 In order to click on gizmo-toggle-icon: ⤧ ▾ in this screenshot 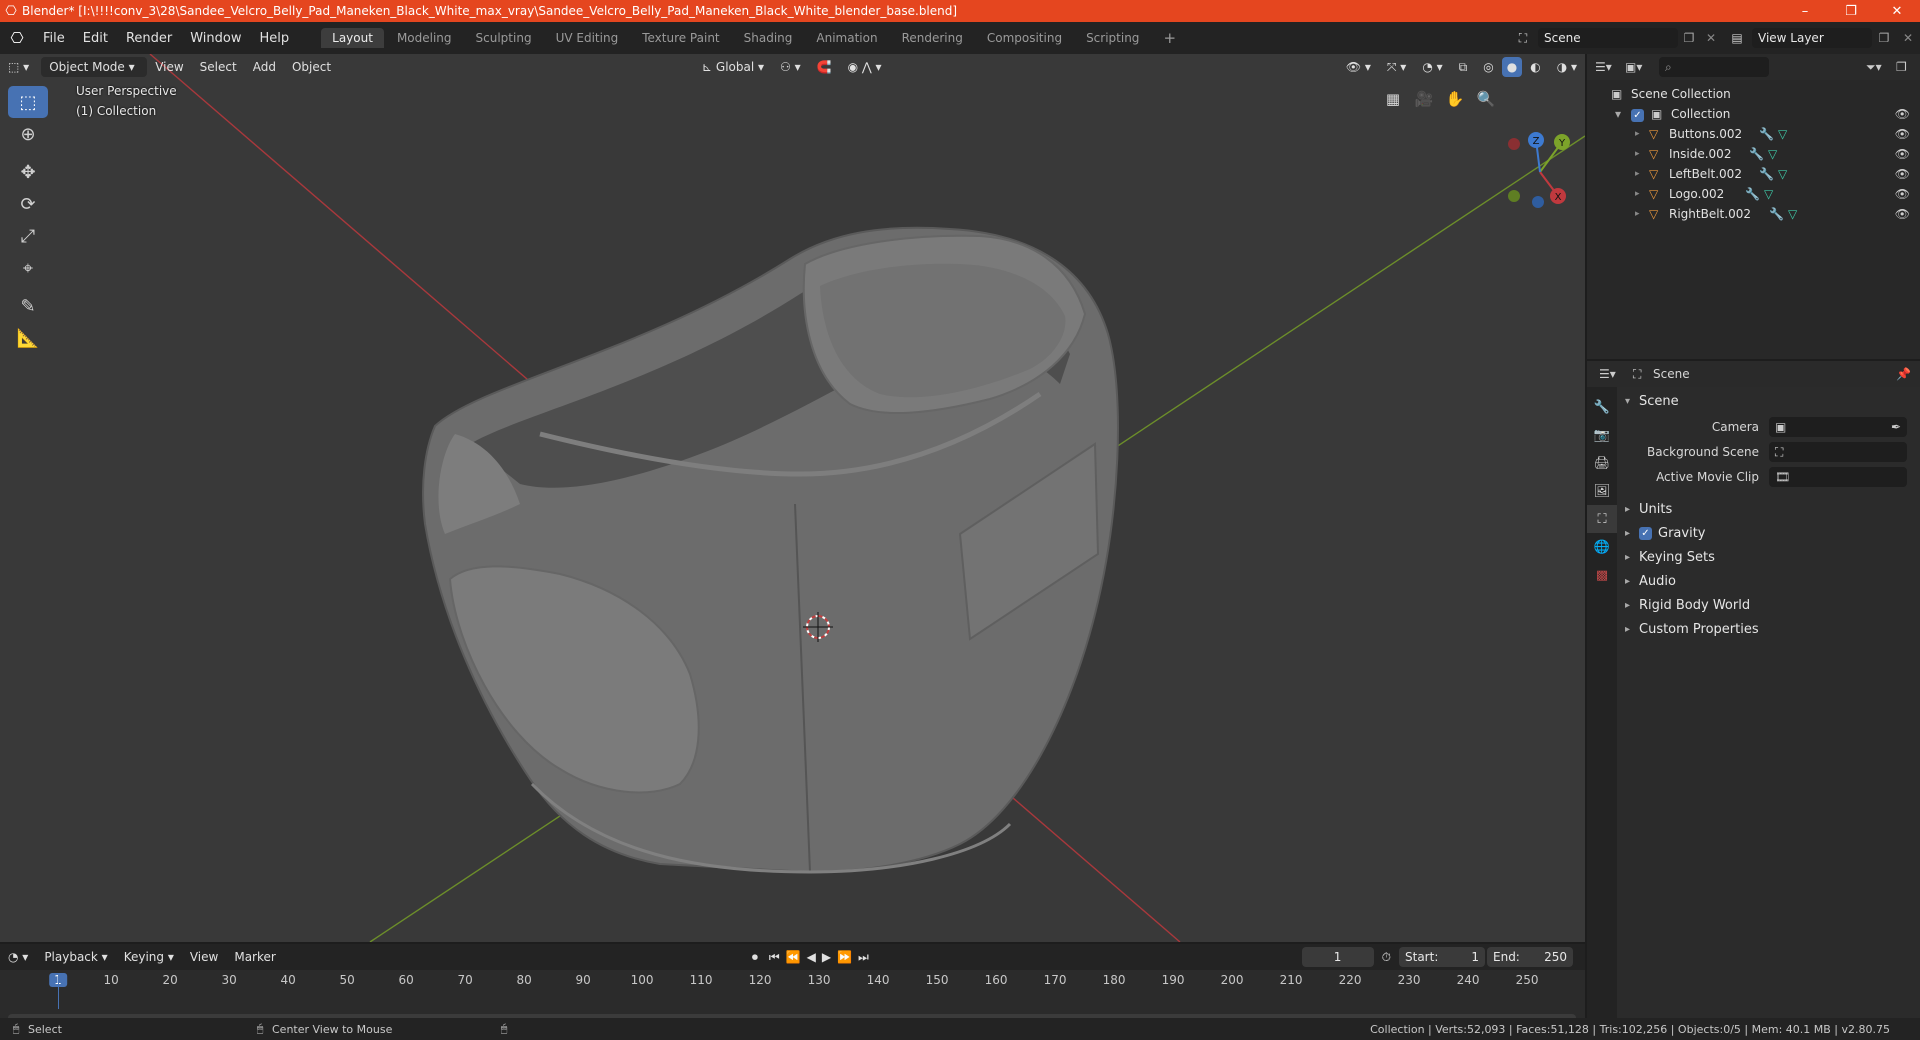, I will do `click(1396, 67)`.